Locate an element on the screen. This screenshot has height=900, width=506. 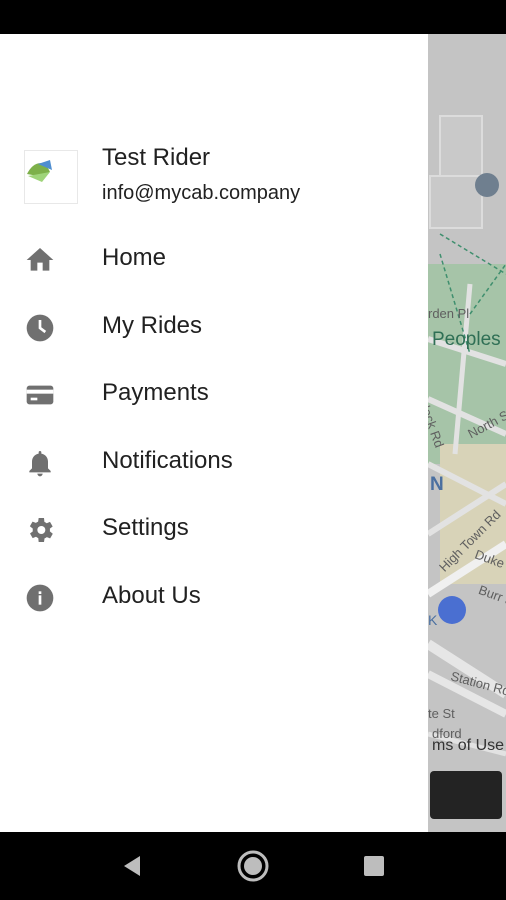
gear-icon is located at coordinates (41, 530).